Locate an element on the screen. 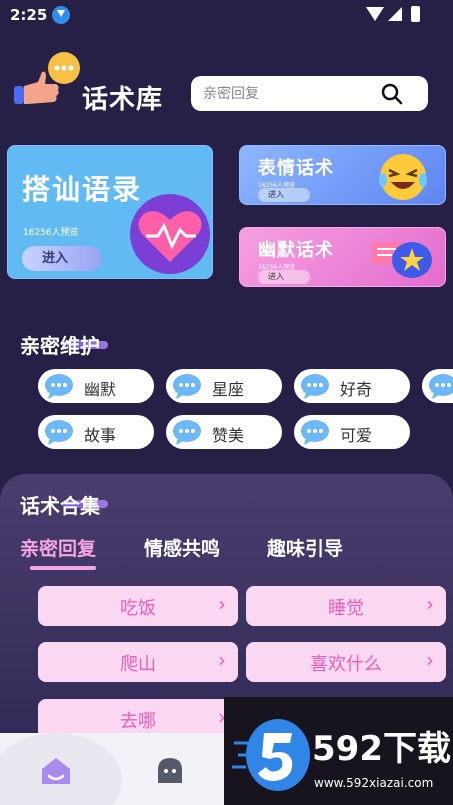  card-title: 搭讪语录 is located at coordinates (82, 189).